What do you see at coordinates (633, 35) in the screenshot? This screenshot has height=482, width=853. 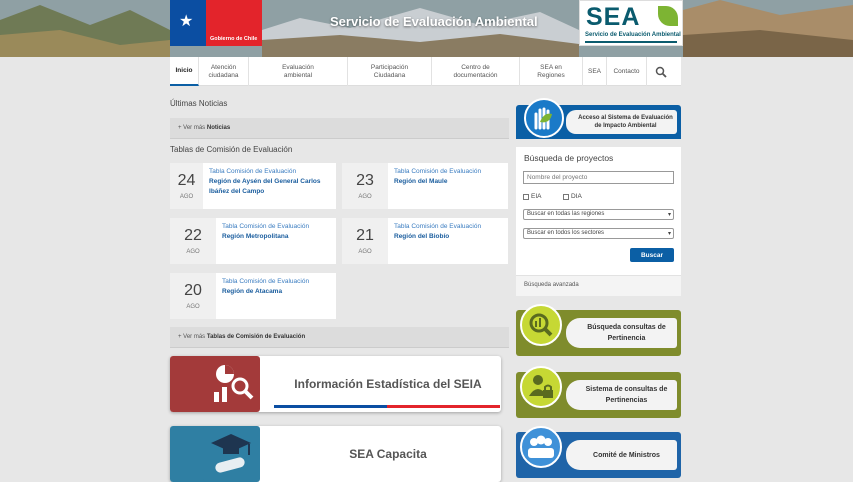 I see `sea-logo-subtitle: Servicio de Evaluación Ambiental` at bounding box center [633, 35].